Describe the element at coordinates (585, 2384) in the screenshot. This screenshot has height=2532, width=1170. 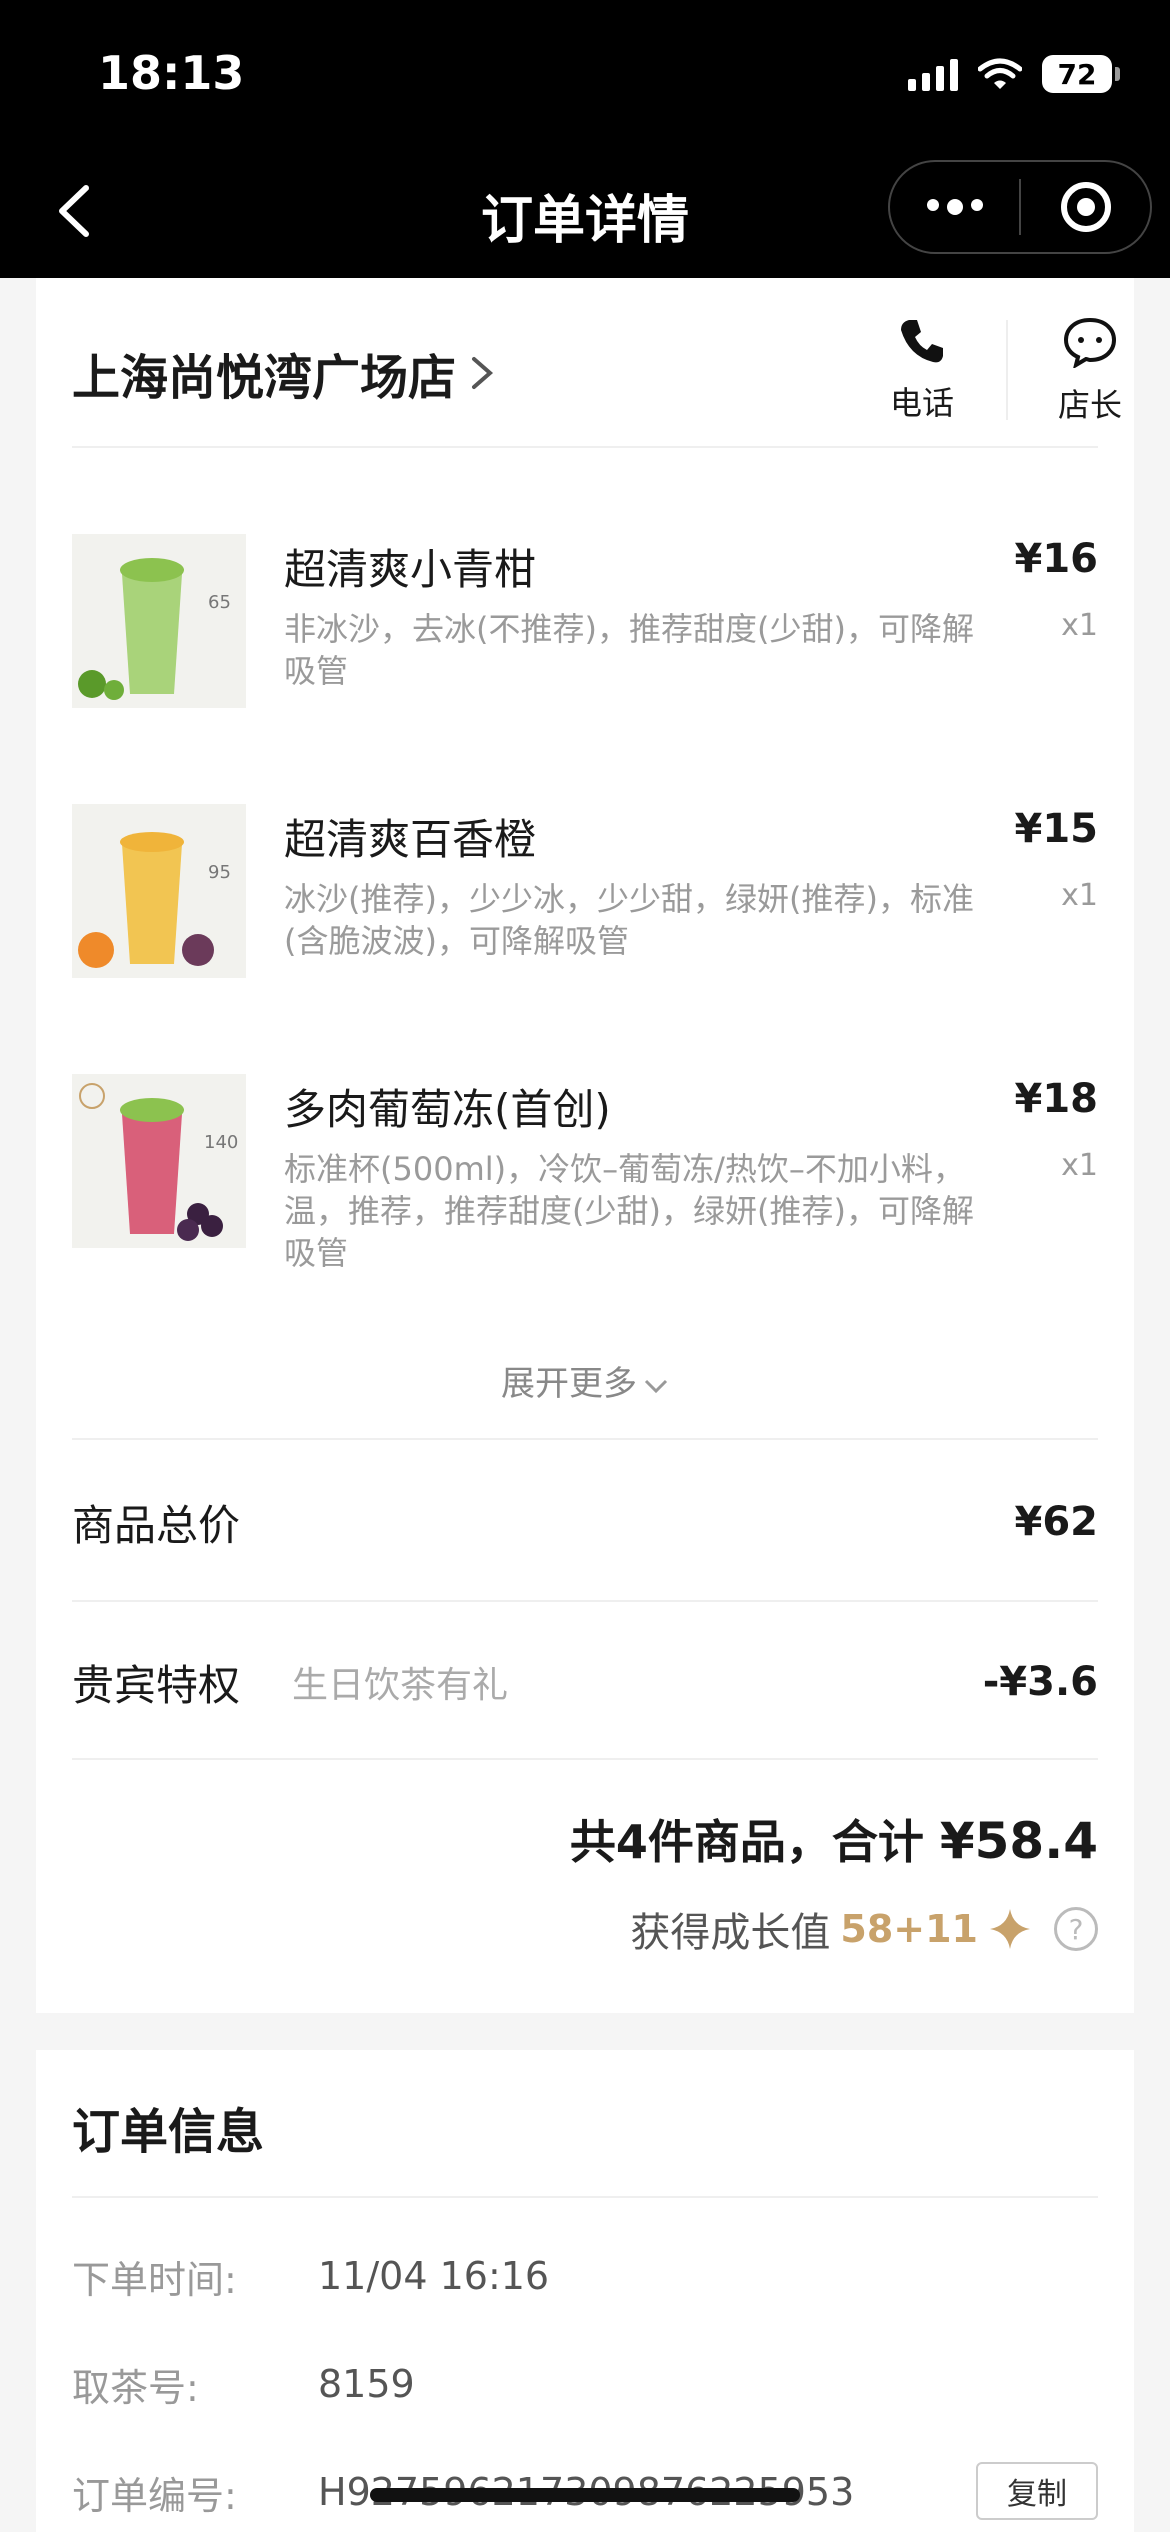
I see `pickup-number-row: 取茶号: 8159` at that location.